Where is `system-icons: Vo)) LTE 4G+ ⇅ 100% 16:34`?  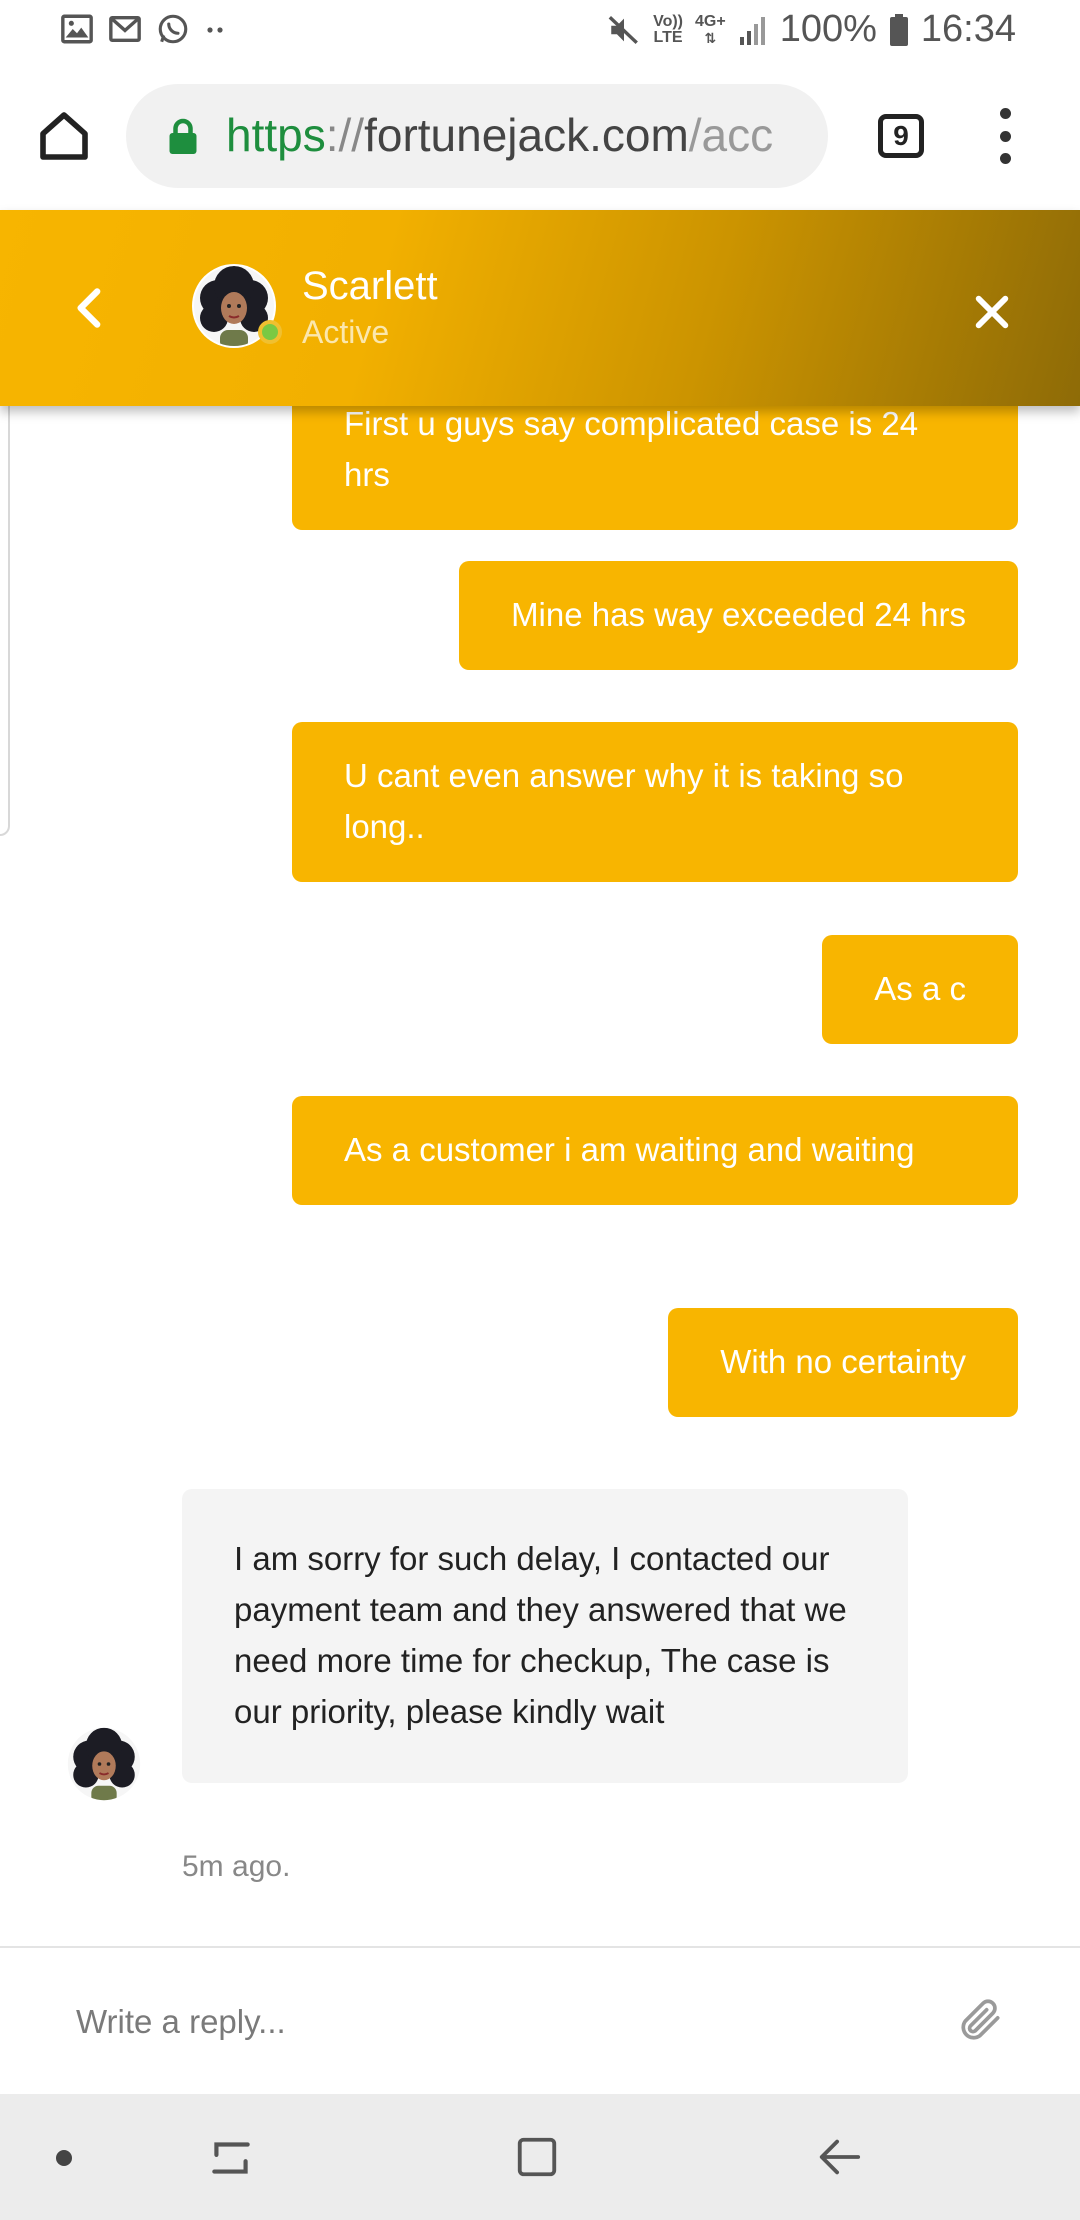 system-icons: Vo)) LTE 4G+ ⇅ 100% 16:34 is located at coordinates (811, 29).